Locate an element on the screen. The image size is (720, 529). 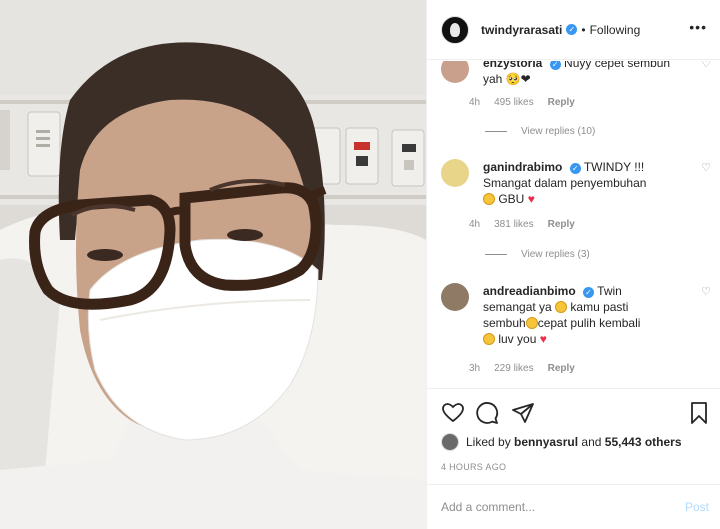
liked-by-user: bennyasrul is located at coordinates (546, 442).